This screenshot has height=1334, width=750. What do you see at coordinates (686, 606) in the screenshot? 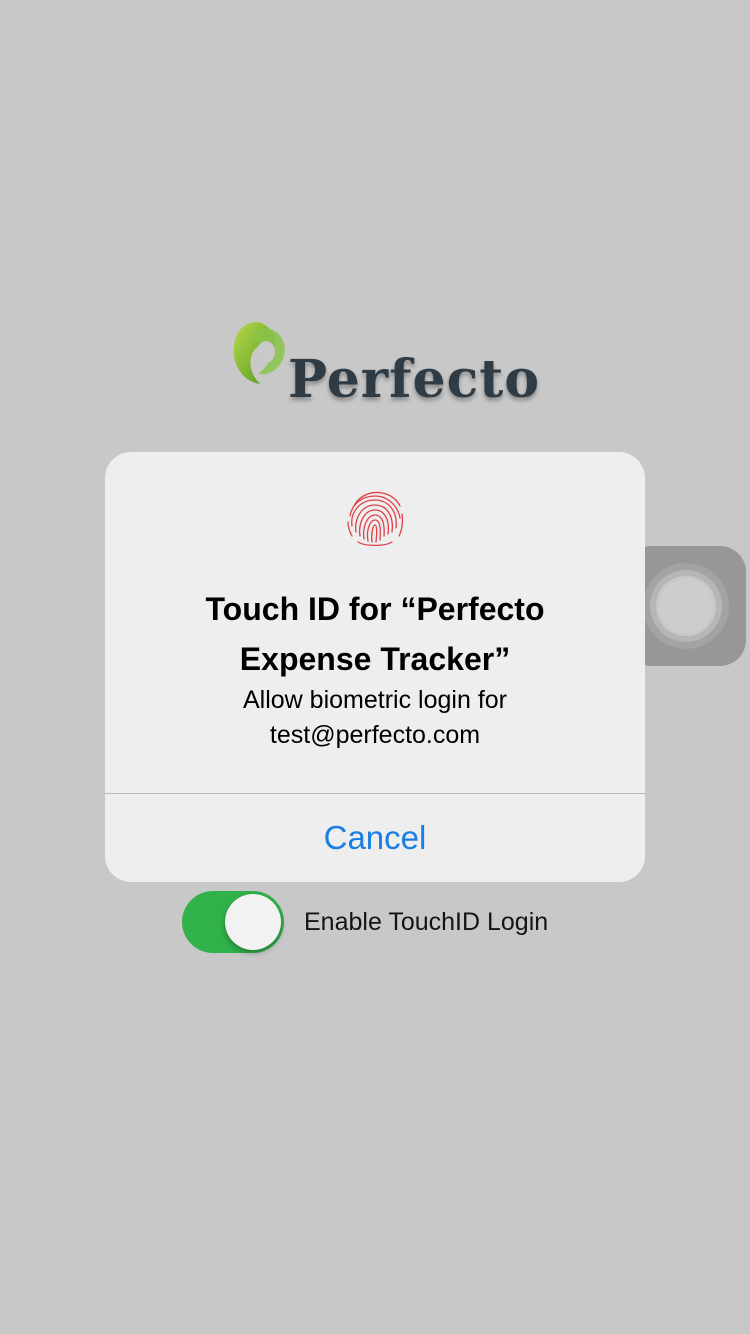
I see `assistive-touch-core` at bounding box center [686, 606].